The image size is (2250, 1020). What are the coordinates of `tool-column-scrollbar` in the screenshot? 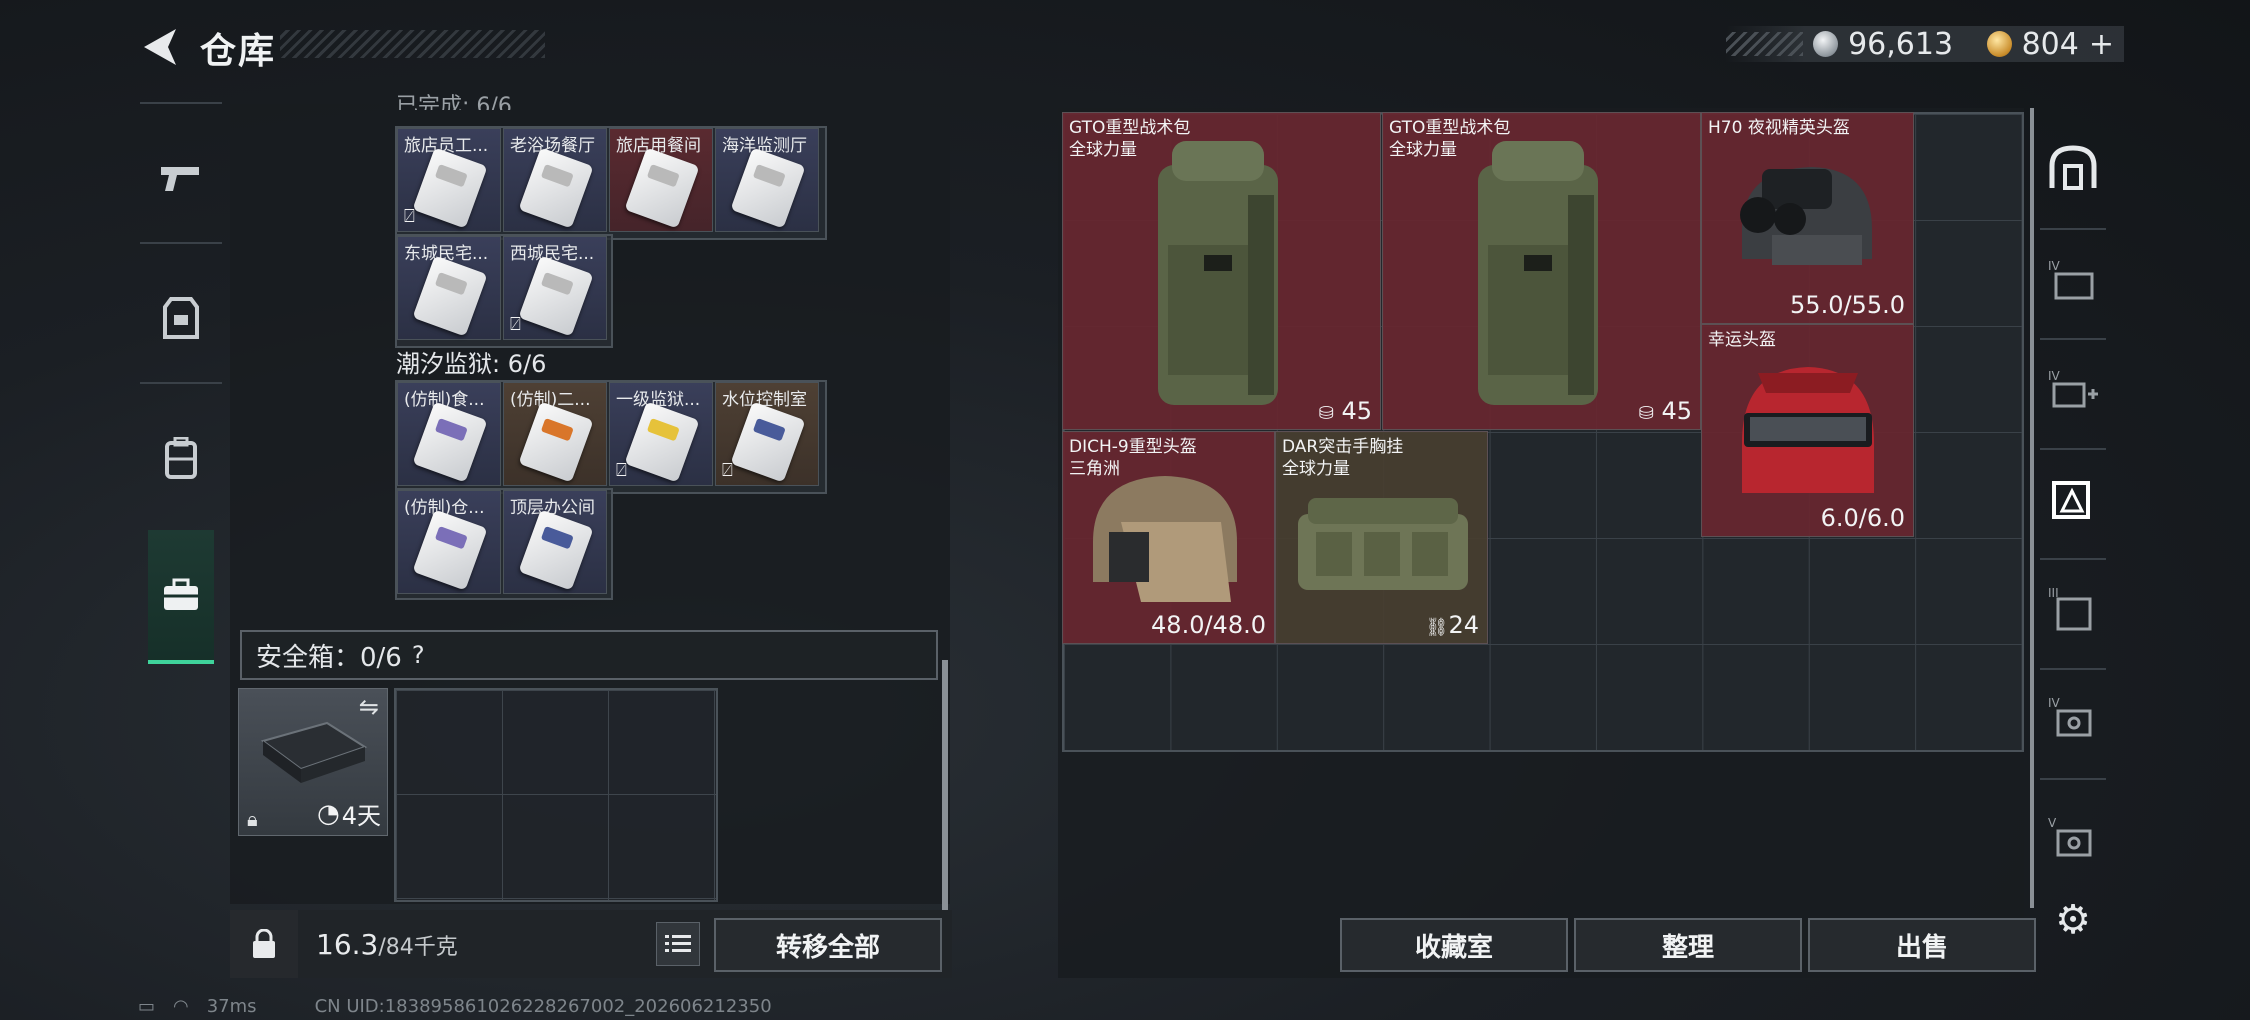 It's located at (2032, 508).